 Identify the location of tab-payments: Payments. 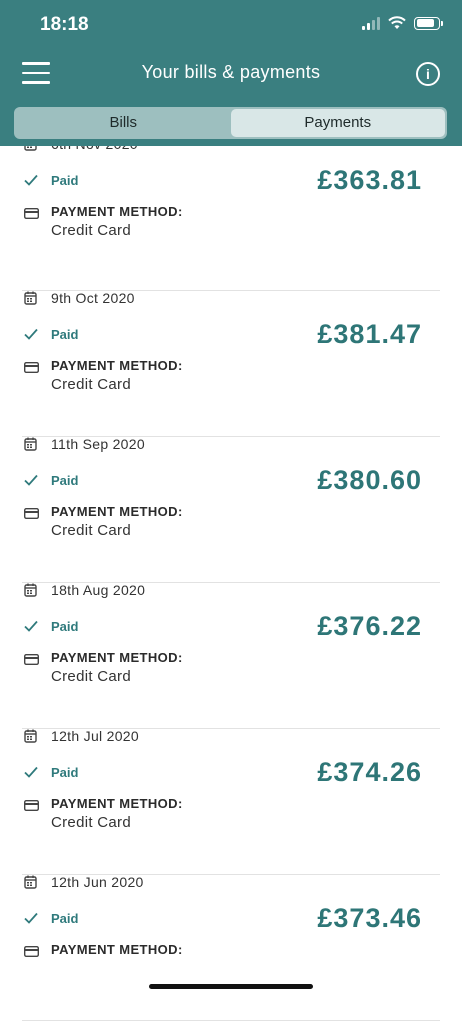
(337, 123).